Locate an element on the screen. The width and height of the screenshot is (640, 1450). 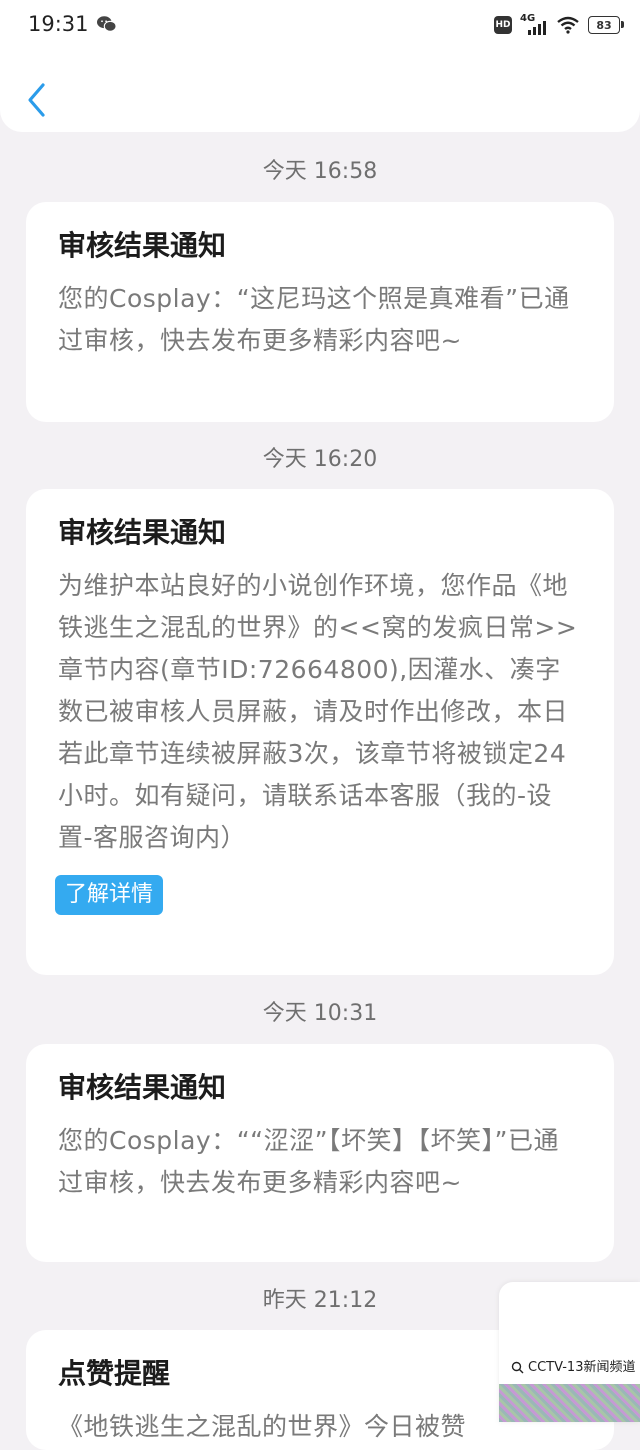
signal-icon: 4G is located at coordinates (534, 24).